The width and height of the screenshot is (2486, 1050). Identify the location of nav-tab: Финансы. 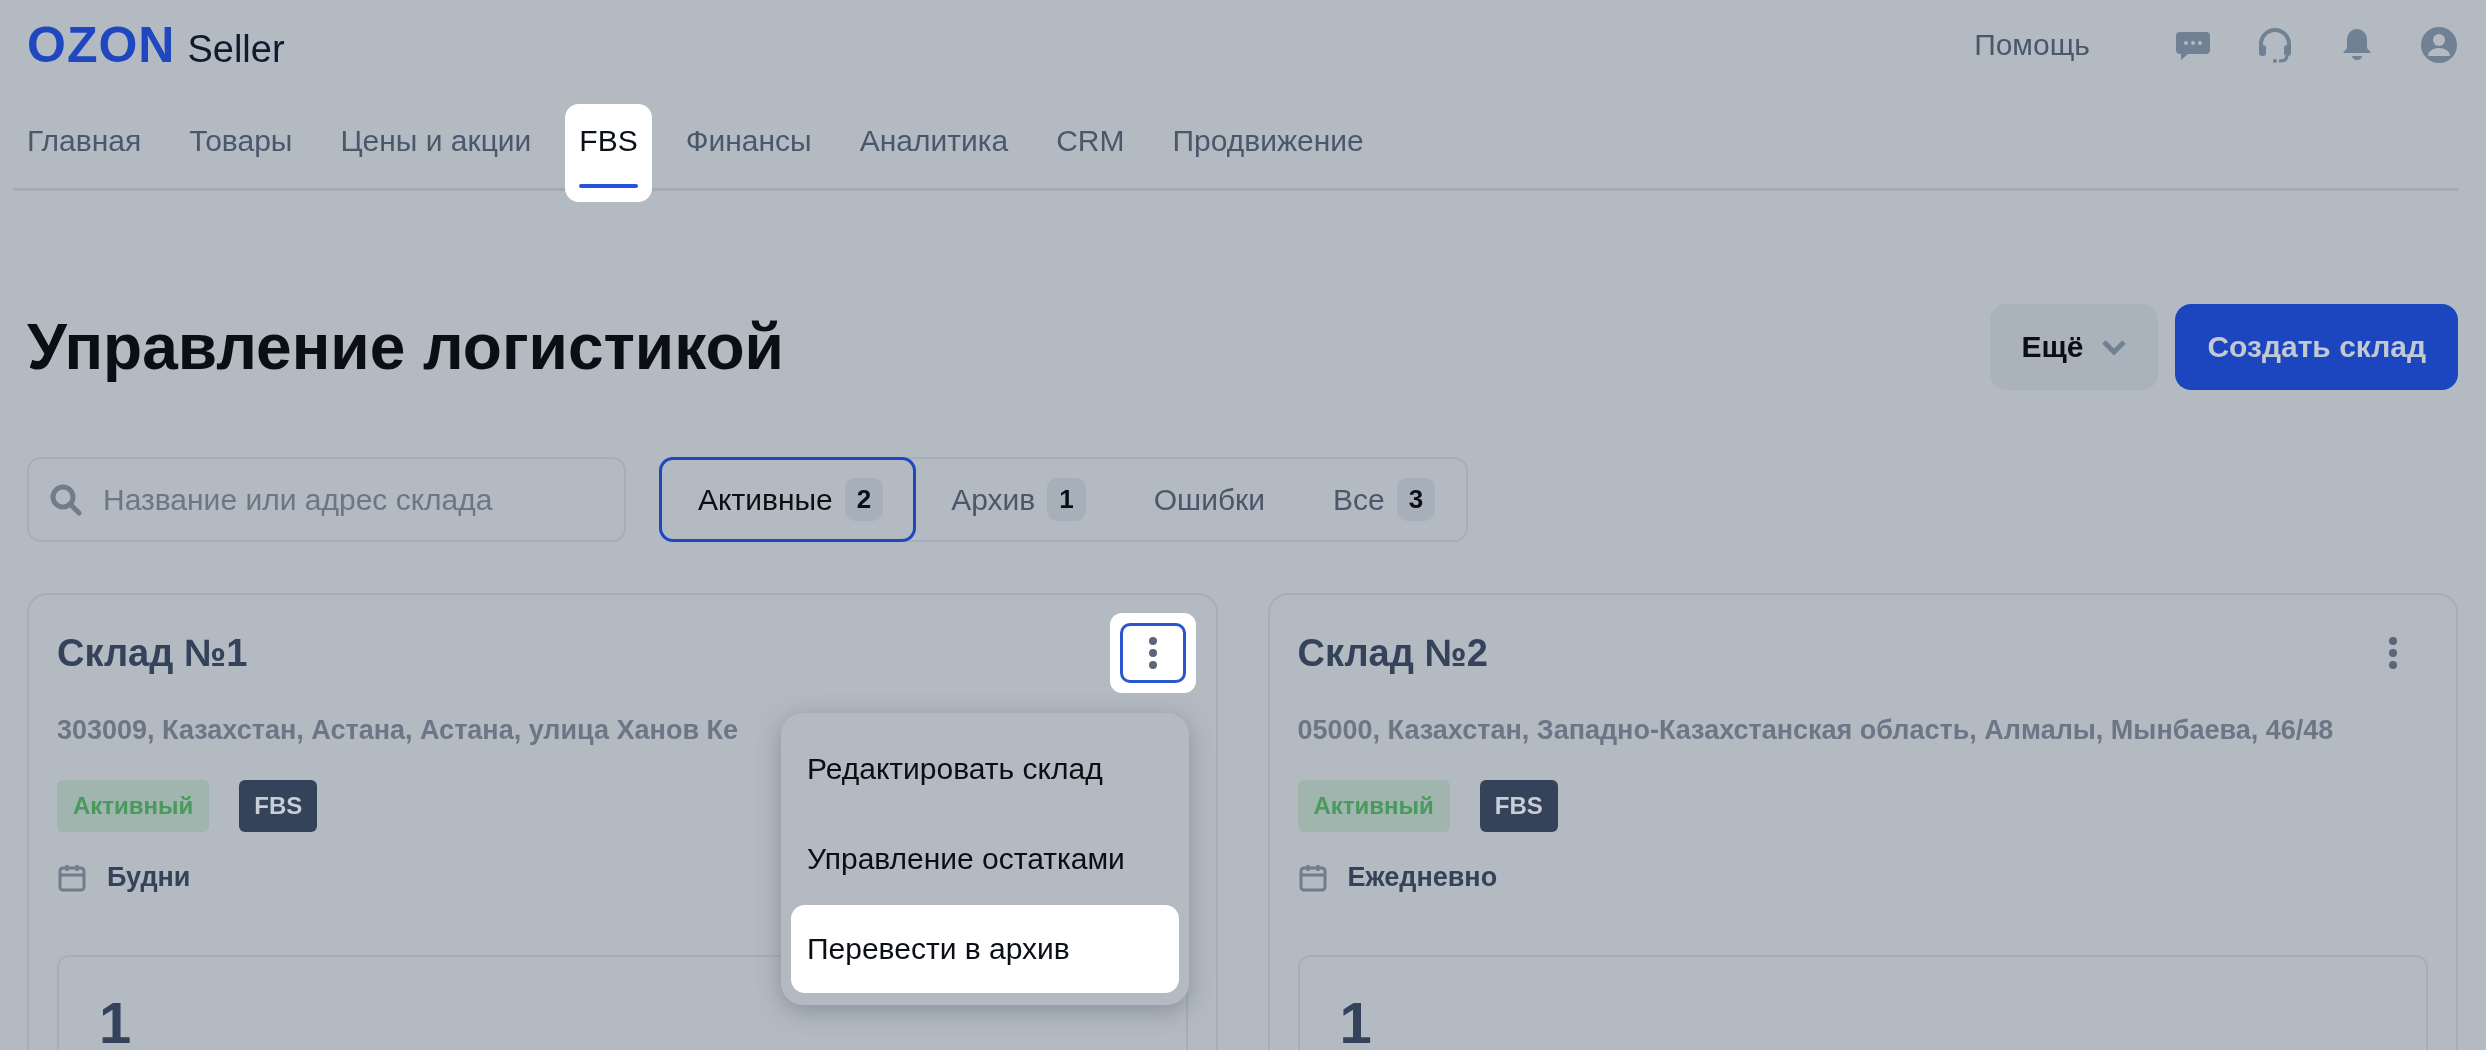
(748, 153).